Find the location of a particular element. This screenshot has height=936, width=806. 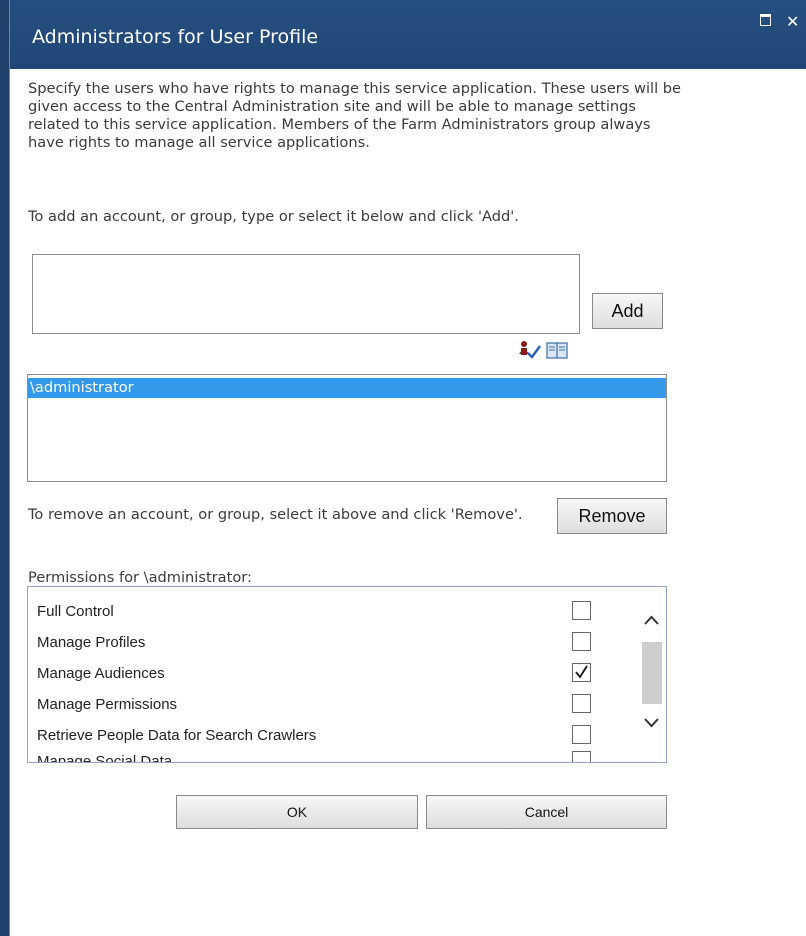

ok-button: OK is located at coordinates (297, 812).